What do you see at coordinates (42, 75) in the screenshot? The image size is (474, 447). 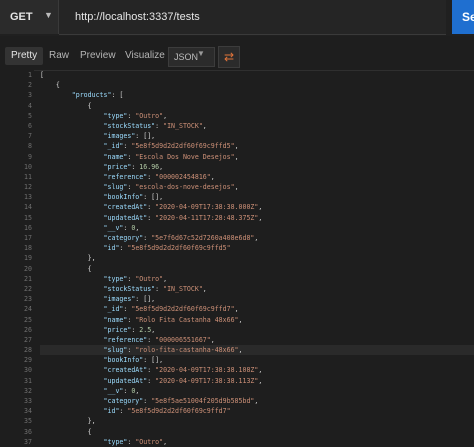 I see `json-punctuation: [` at bounding box center [42, 75].